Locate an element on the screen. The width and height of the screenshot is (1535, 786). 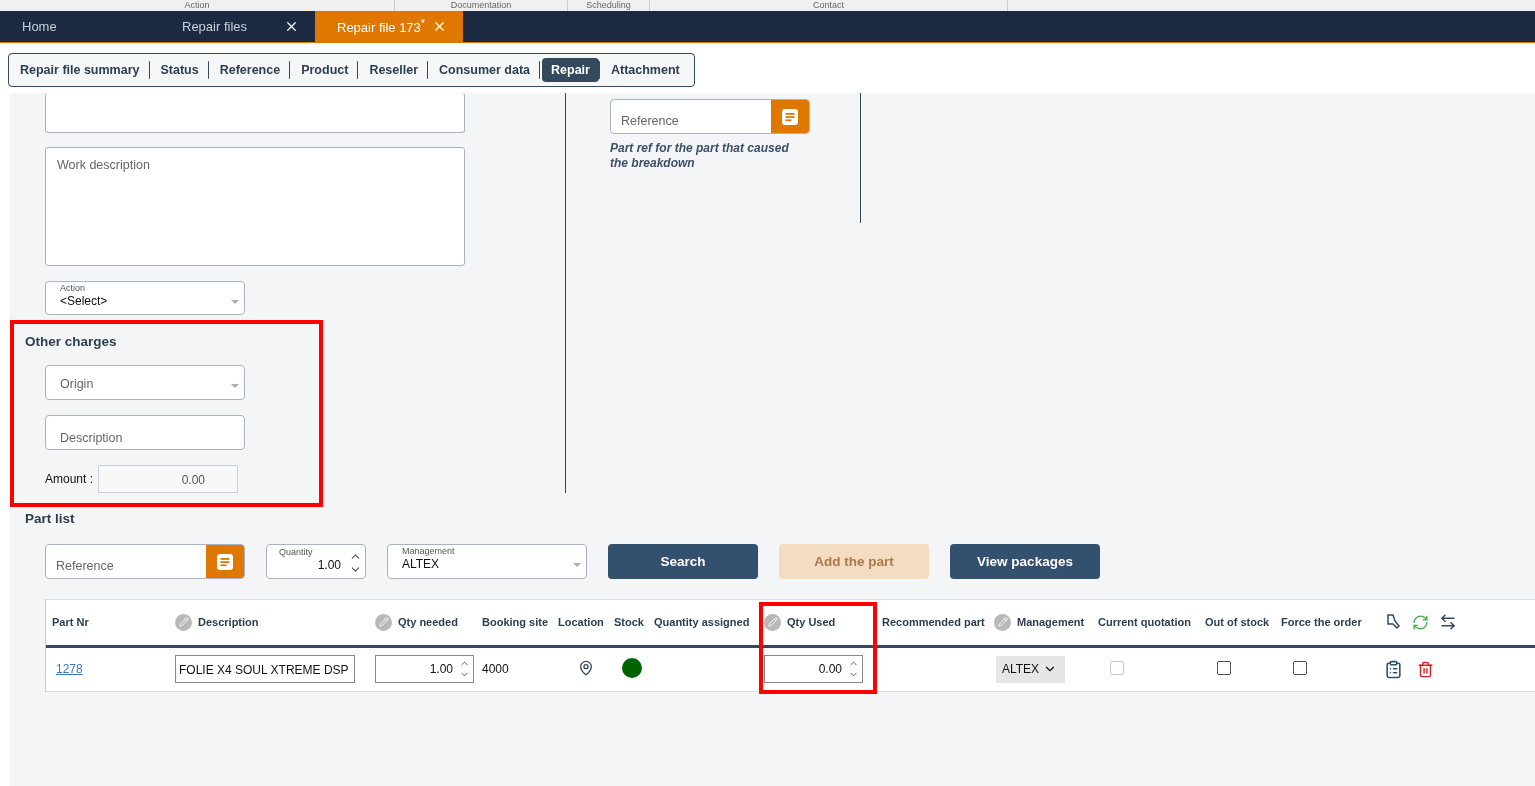
description-field: Description is located at coordinates (145, 432).